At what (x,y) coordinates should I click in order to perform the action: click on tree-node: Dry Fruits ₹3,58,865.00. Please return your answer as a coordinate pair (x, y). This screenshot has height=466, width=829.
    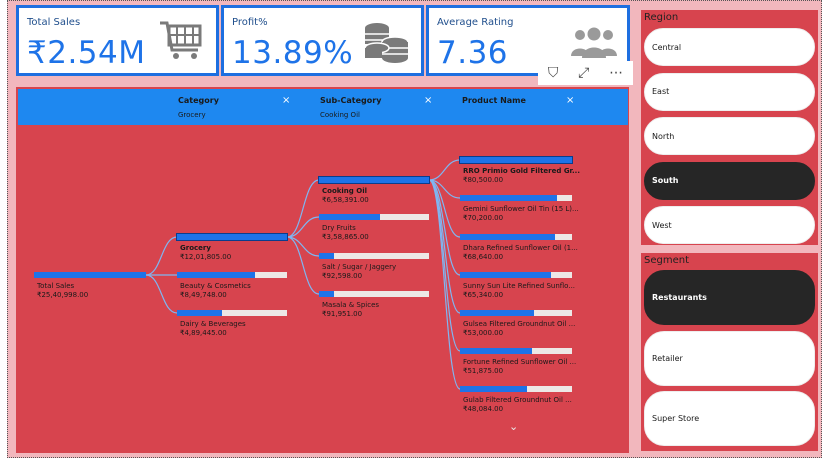
    Looking at the image, I should click on (374, 228).